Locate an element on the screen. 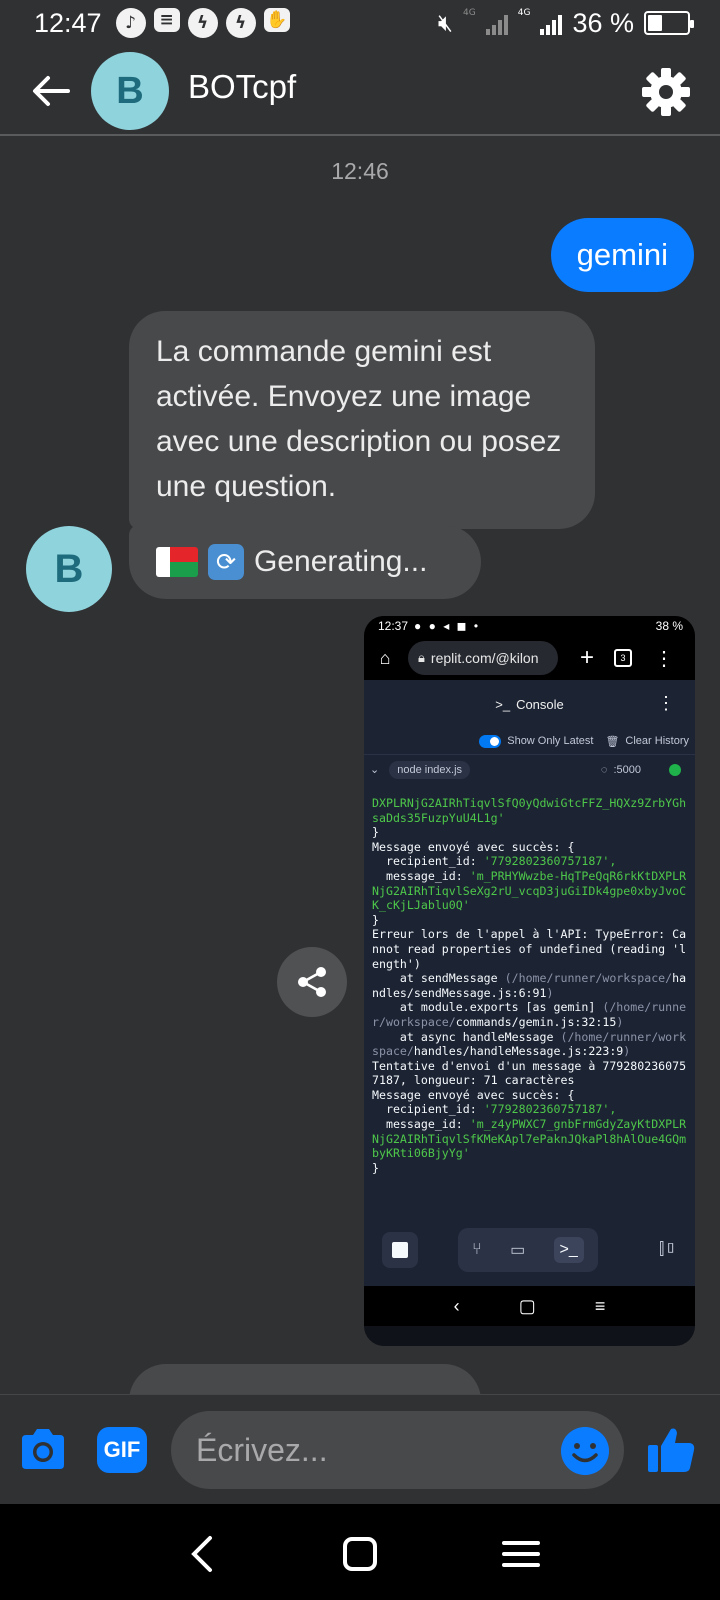  gear-icon is located at coordinates (666, 92).